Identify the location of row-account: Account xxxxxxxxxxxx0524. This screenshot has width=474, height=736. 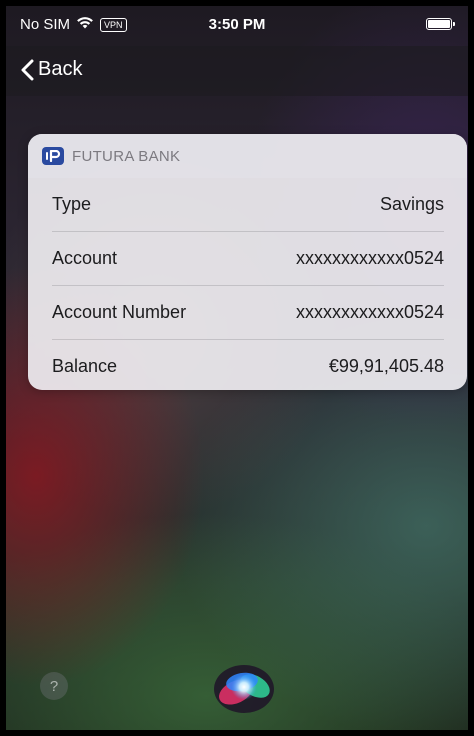
(248, 259).